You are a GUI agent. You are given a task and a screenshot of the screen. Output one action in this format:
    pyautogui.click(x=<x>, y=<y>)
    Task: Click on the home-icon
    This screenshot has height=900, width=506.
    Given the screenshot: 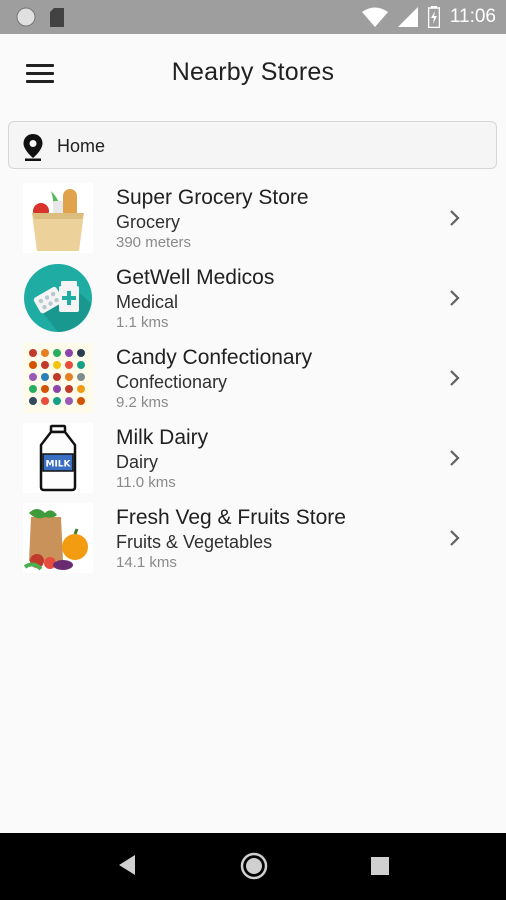 What is the action you would take?
    pyautogui.click(x=254, y=866)
    